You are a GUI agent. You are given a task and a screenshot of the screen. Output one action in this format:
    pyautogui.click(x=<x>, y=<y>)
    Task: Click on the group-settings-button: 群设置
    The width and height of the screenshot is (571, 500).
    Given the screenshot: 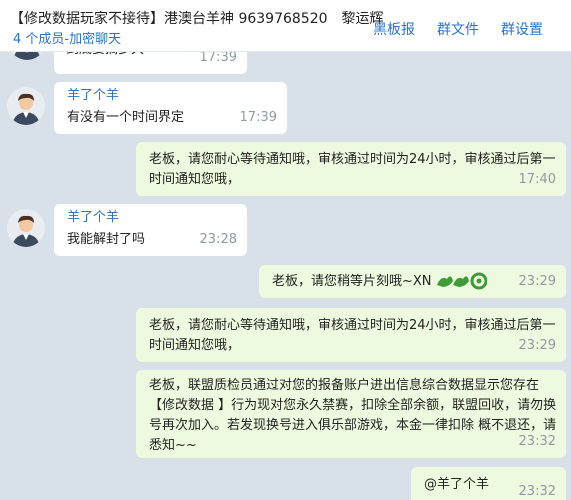 What is the action you would take?
    pyautogui.click(x=522, y=29)
    